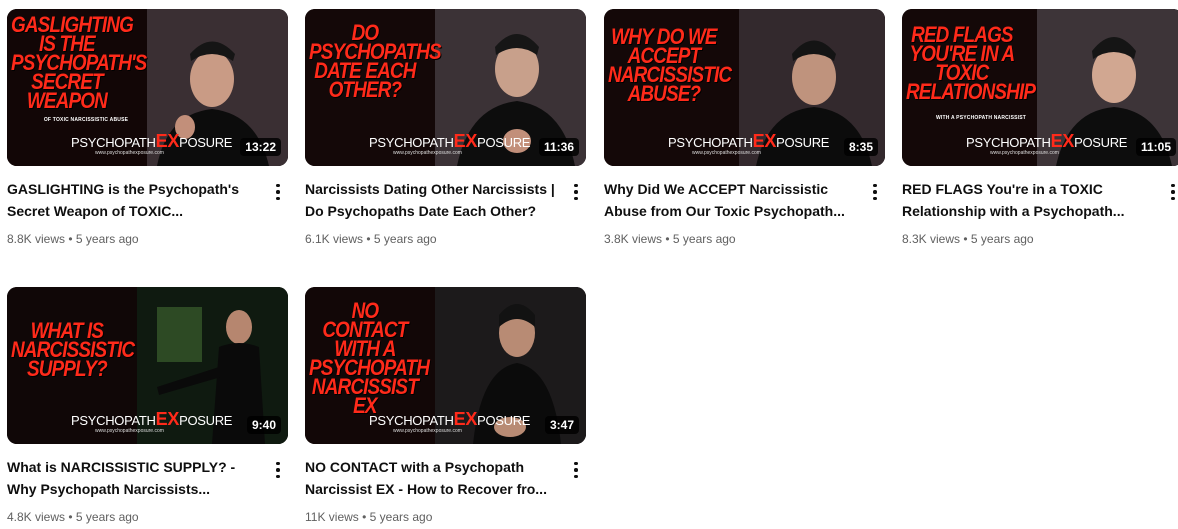 The width and height of the screenshot is (1178, 529). What do you see at coordinates (263, 425) in the screenshot?
I see `duration-badge: 9:40` at bounding box center [263, 425].